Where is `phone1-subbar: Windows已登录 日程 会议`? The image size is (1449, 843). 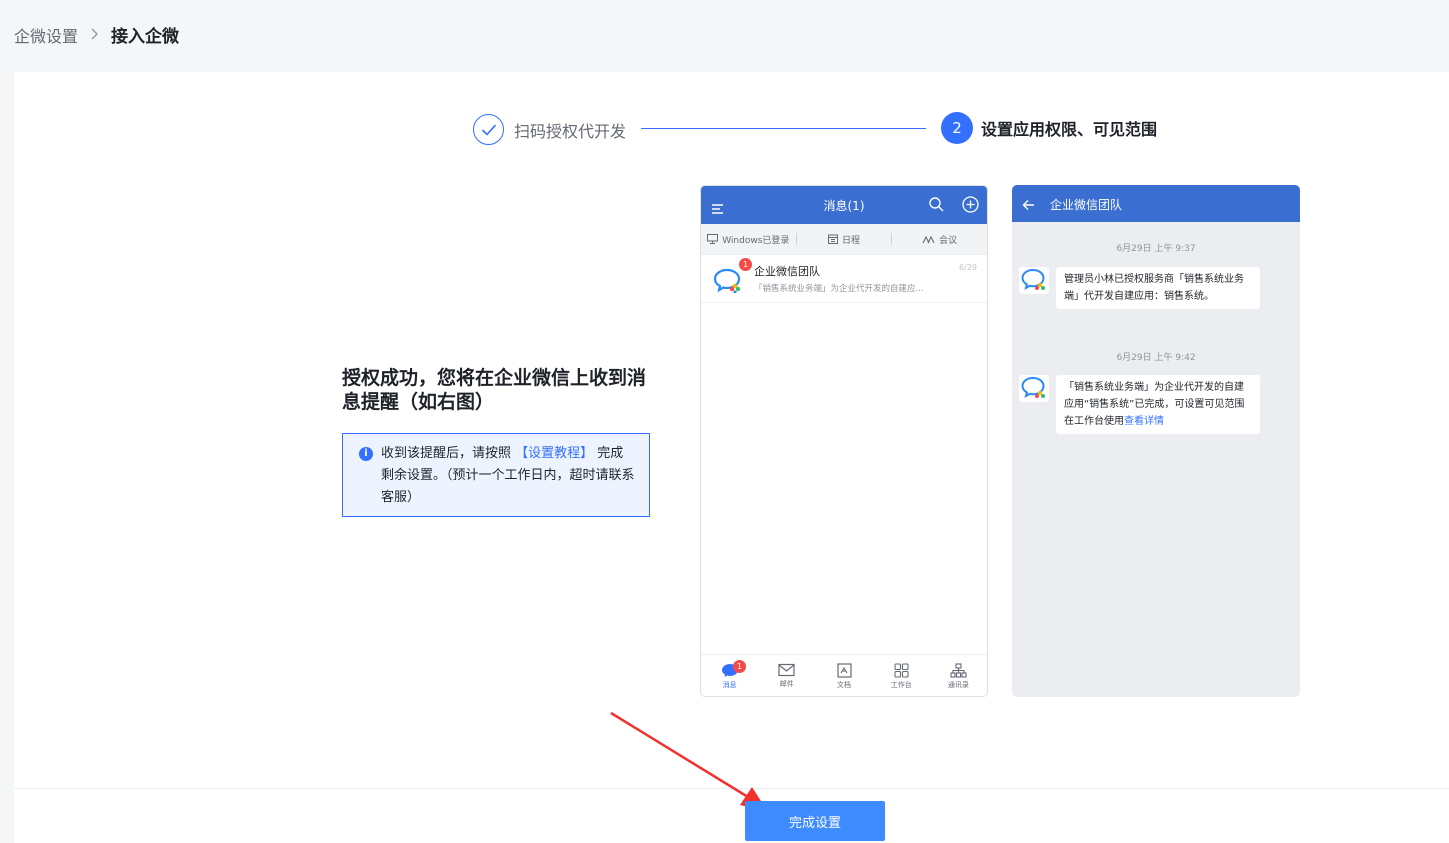
phone1-subbar: Windows已登录 日程 会议 is located at coordinates (844, 239).